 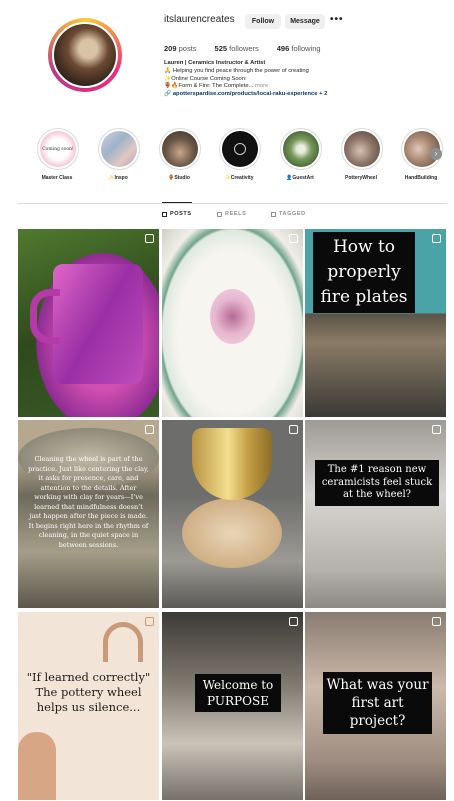 What do you see at coordinates (306, 48) in the screenshot?
I see `following-label: following` at bounding box center [306, 48].